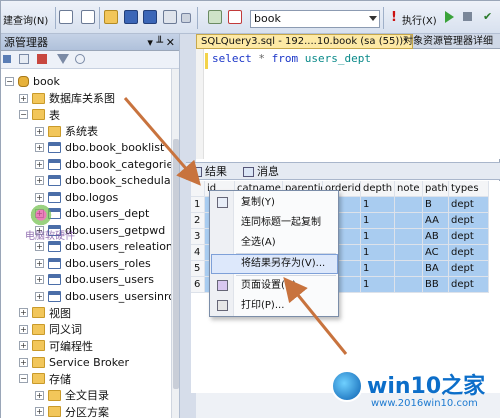 The height and width of the screenshot is (418, 500). I want to click on tab-results: 结果, so click(209, 172).